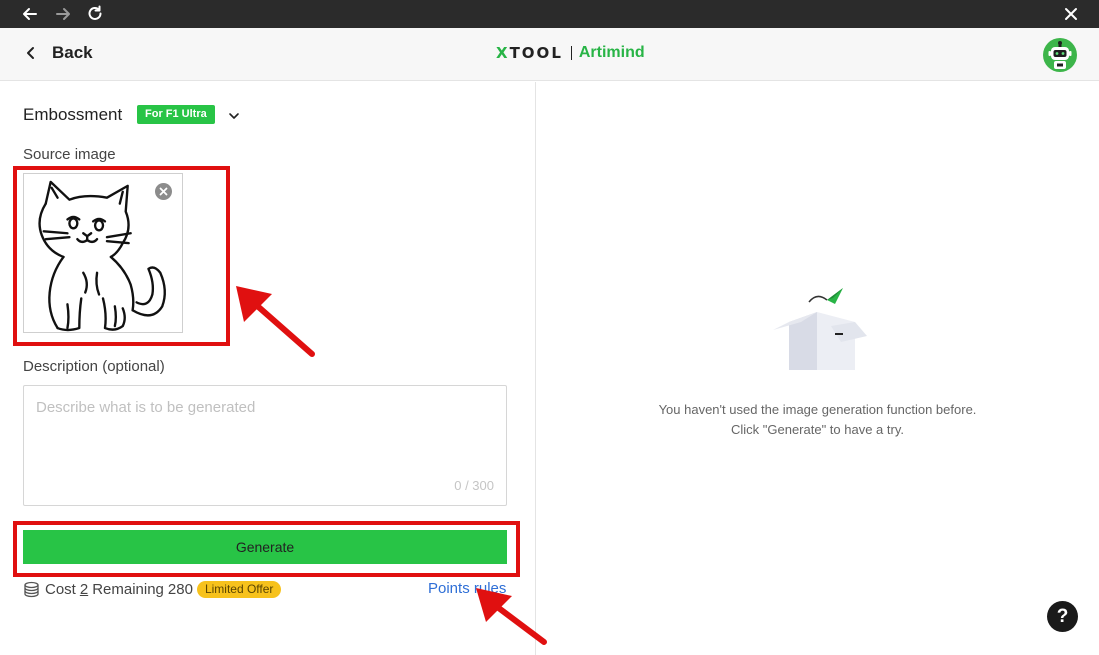 The image size is (1099, 655). Describe the element at coordinates (176, 114) in the screenshot. I see `mode-badge: For F1 Ultra` at that location.